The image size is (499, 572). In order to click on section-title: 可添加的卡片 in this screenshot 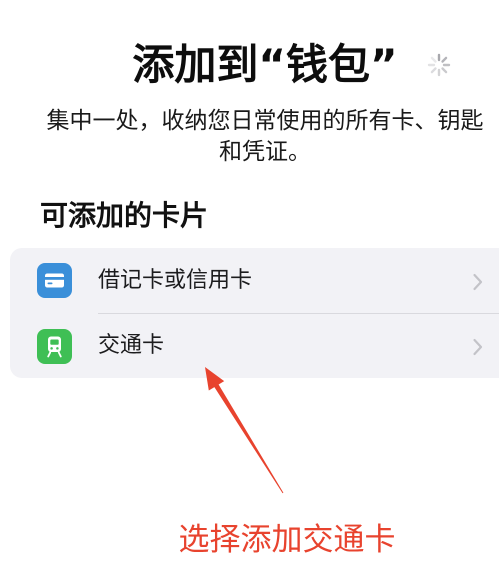, I will do `click(124, 215)`.